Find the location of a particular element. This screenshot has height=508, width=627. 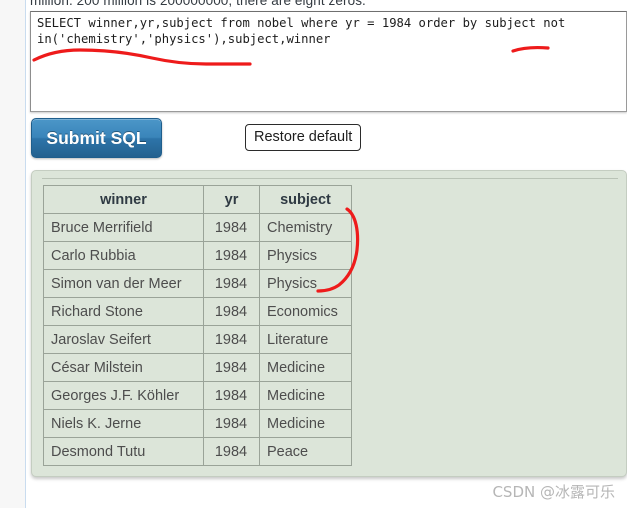

restore-default-button: Restore default is located at coordinates (303, 137).